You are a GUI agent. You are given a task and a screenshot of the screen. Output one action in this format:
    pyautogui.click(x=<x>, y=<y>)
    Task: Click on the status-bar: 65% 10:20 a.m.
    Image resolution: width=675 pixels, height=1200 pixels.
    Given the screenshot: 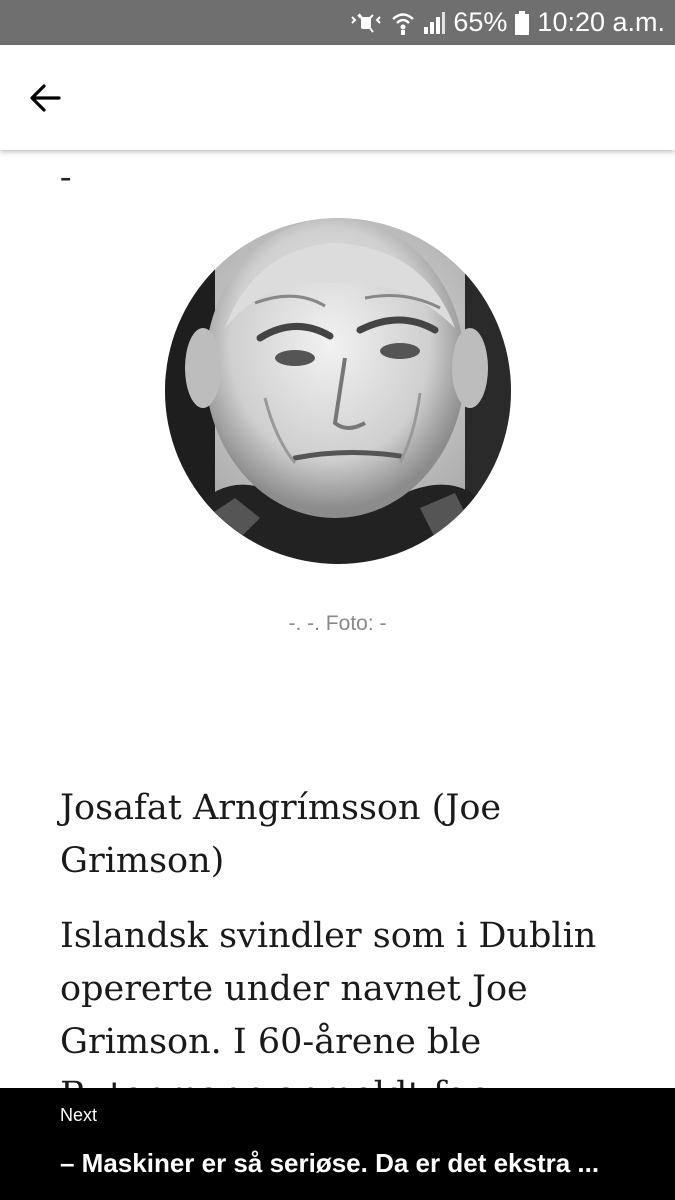 What is the action you would take?
    pyautogui.click(x=337, y=22)
    